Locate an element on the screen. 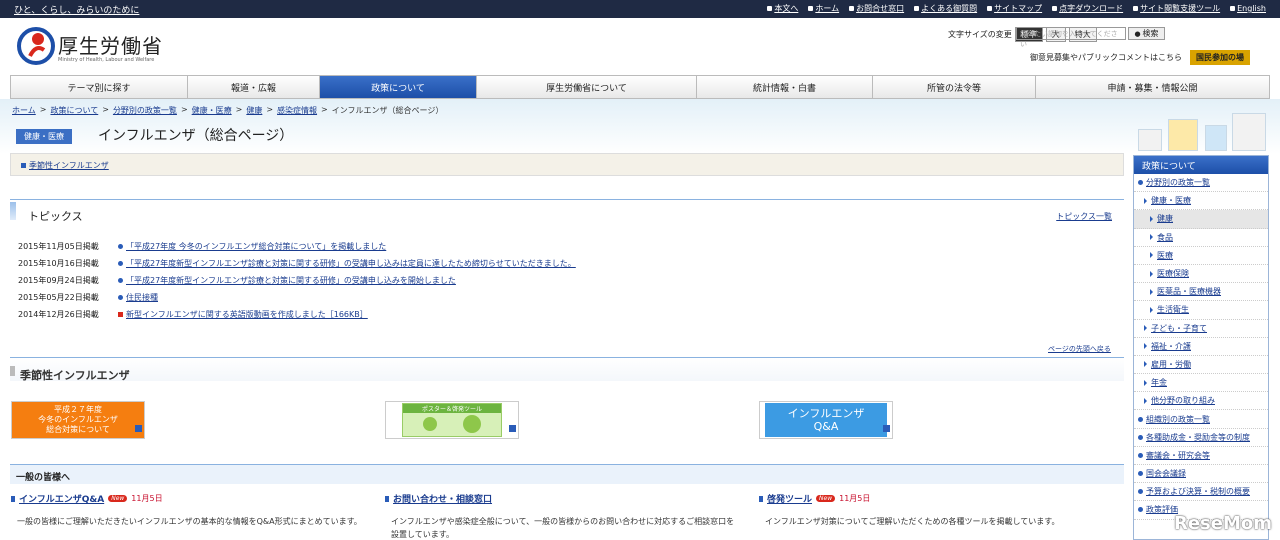 The width and height of the screenshot is (1280, 540). sidebar-item: 福祉・介護 is located at coordinates (1201, 347).